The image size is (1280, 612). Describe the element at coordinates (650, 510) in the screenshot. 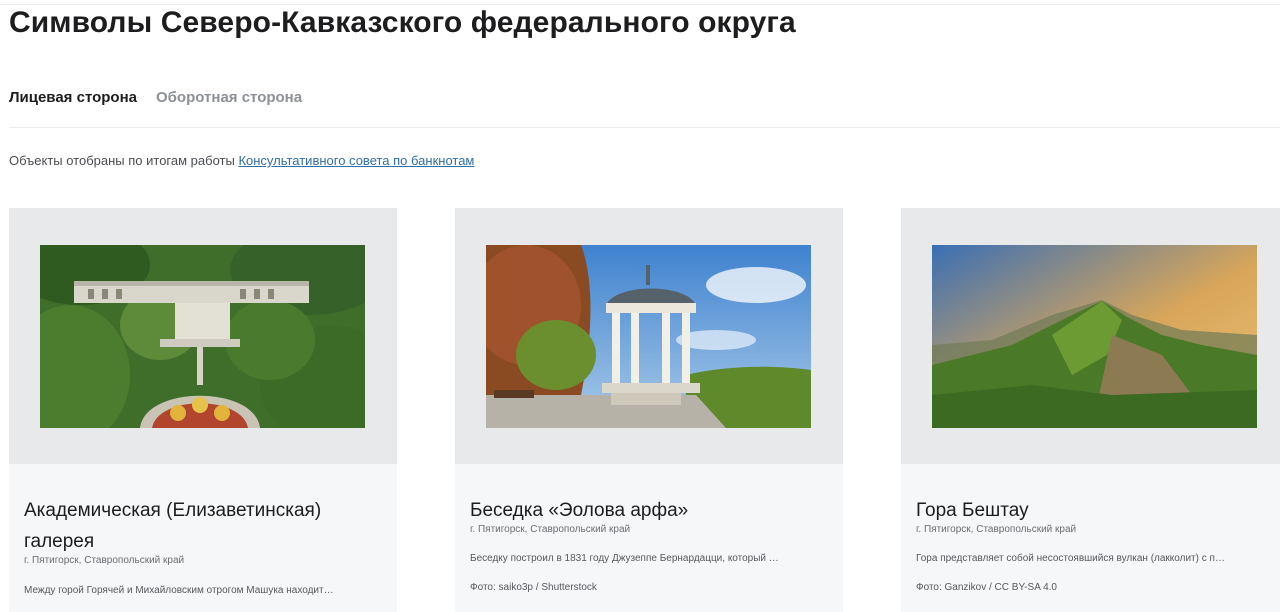

I see `card-title: Беседка «Эолова арфа»` at that location.